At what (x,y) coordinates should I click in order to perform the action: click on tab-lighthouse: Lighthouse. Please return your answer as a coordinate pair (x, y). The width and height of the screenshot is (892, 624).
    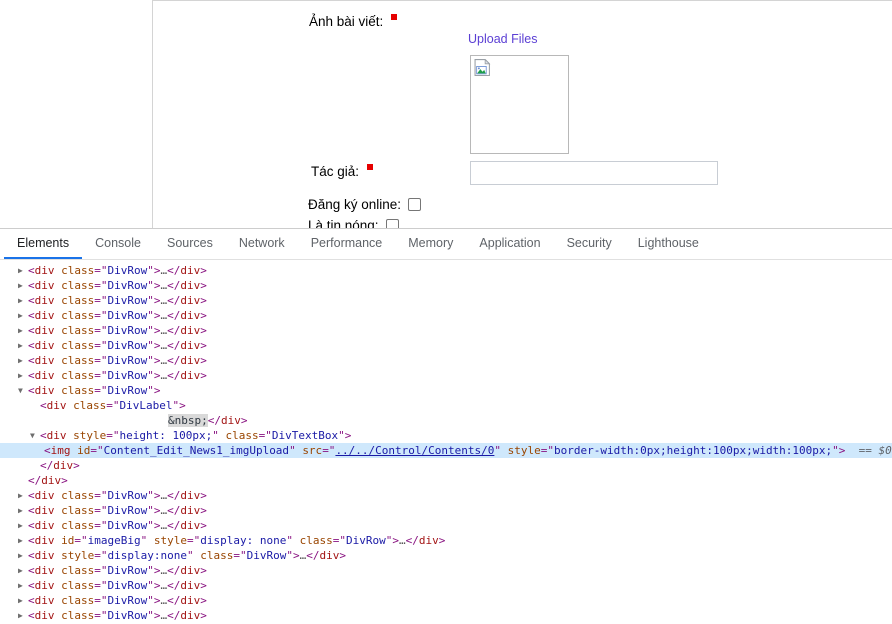
    Looking at the image, I should click on (668, 244).